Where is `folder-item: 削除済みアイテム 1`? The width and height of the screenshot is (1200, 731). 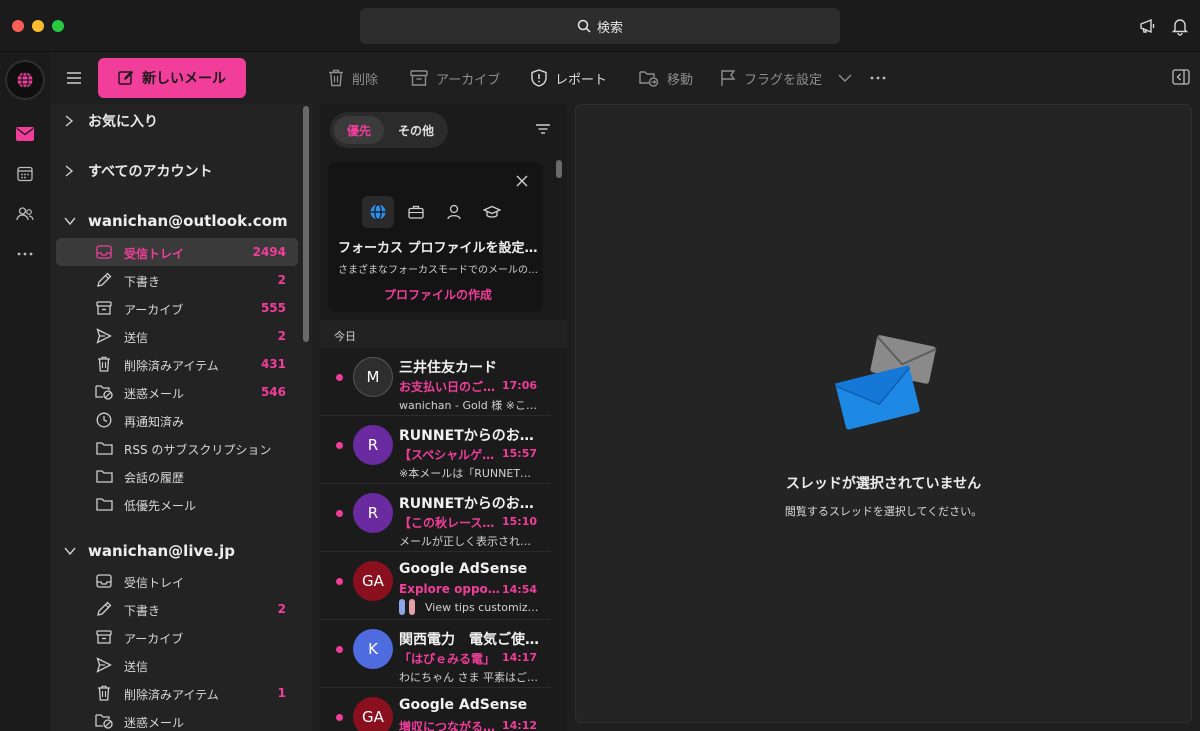
folder-item: 削除済みアイテム 1 is located at coordinates (177, 693).